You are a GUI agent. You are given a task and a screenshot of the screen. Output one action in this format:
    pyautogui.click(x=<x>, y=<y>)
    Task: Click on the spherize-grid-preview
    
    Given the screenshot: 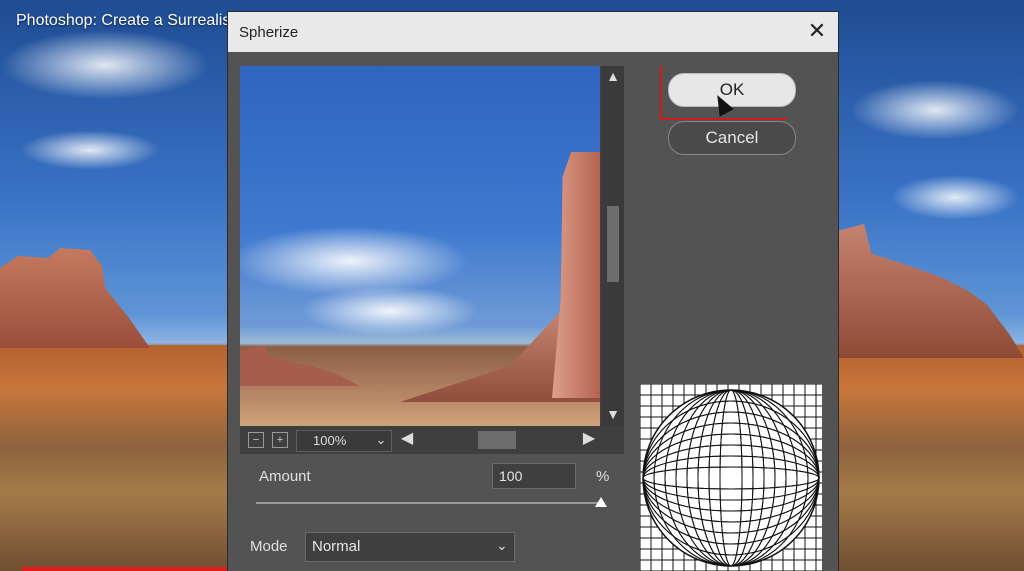 What is the action you would take?
    pyautogui.click(x=731, y=477)
    